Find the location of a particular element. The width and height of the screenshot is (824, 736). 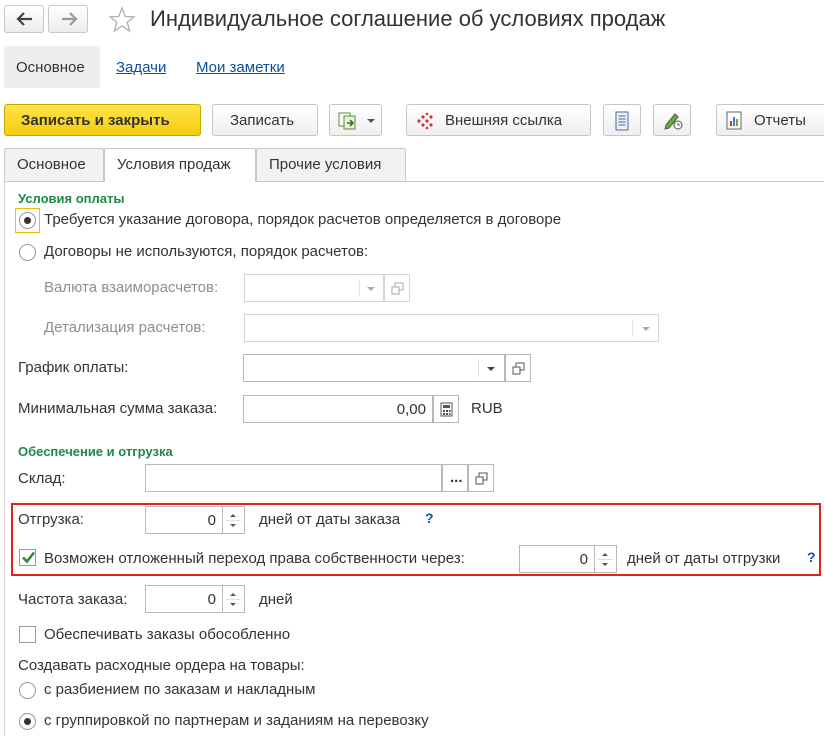

ownership-unit: дней от даты отгрузки is located at coordinates (704, 558).